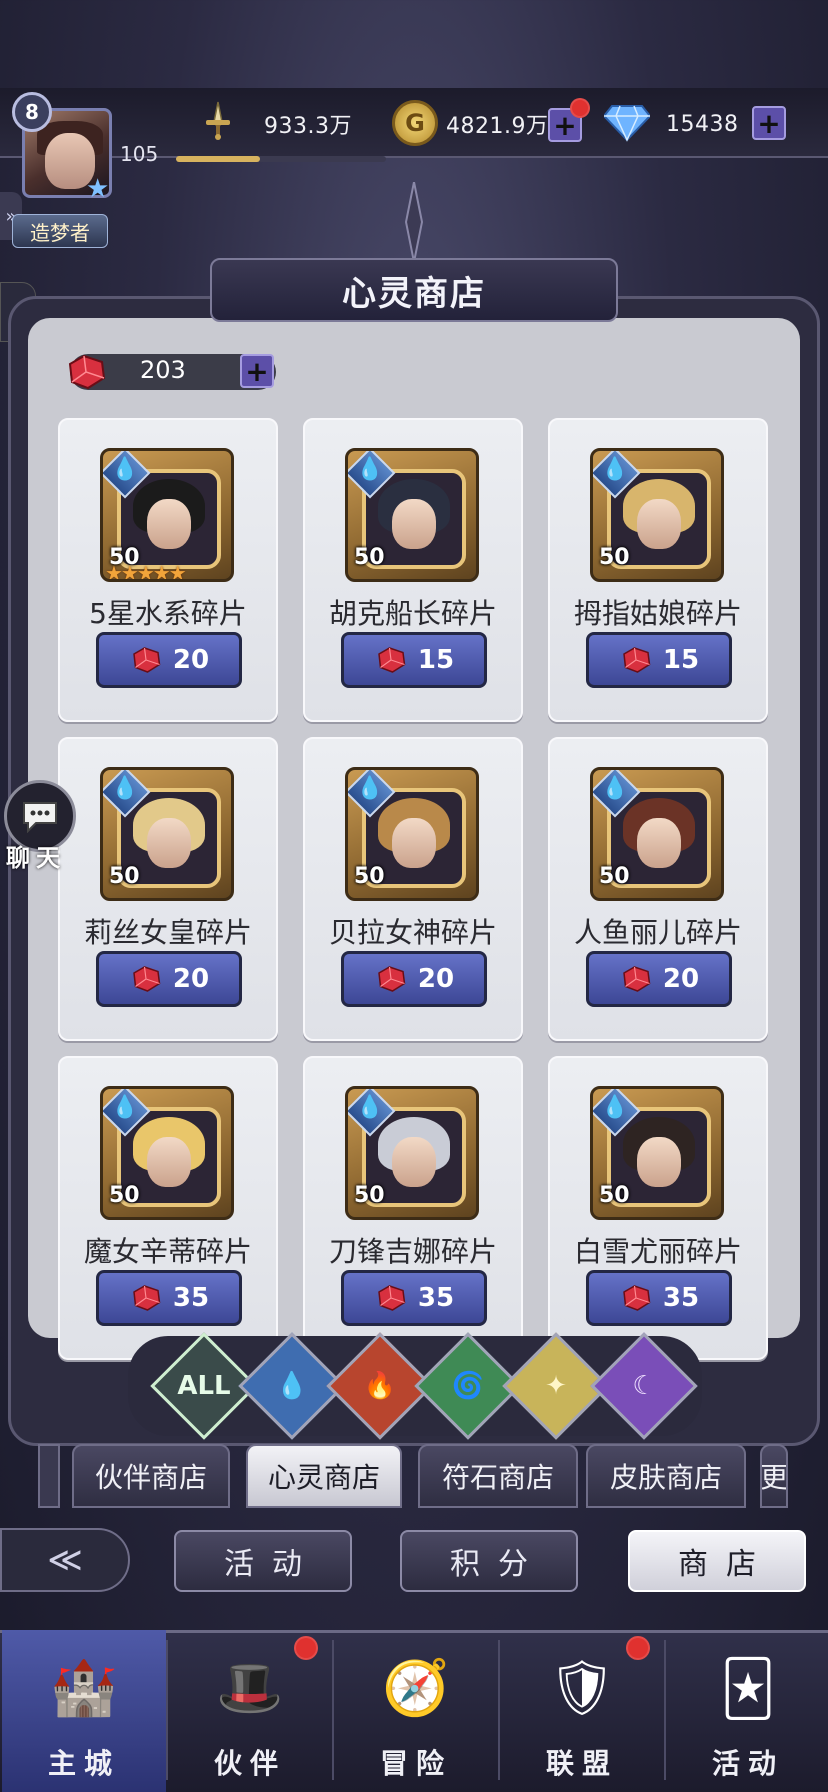  I want to click on filter-fire-label: 🔥, so click(380, 1386).